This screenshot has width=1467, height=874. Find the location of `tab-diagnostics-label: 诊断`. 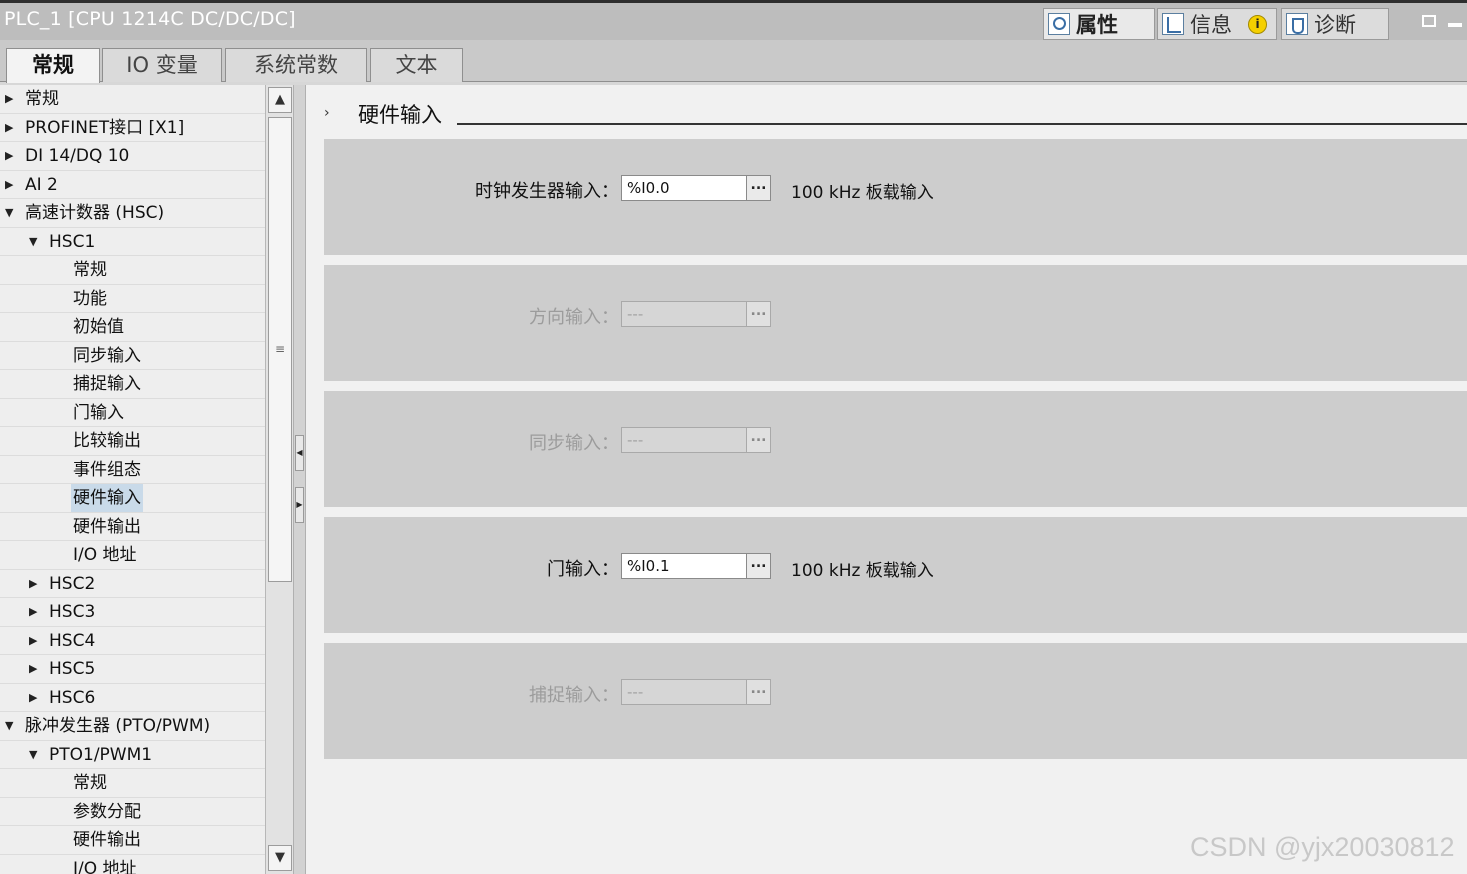

tab-diagnostics-label: 诊断 is located at coordinates (1335, 25).